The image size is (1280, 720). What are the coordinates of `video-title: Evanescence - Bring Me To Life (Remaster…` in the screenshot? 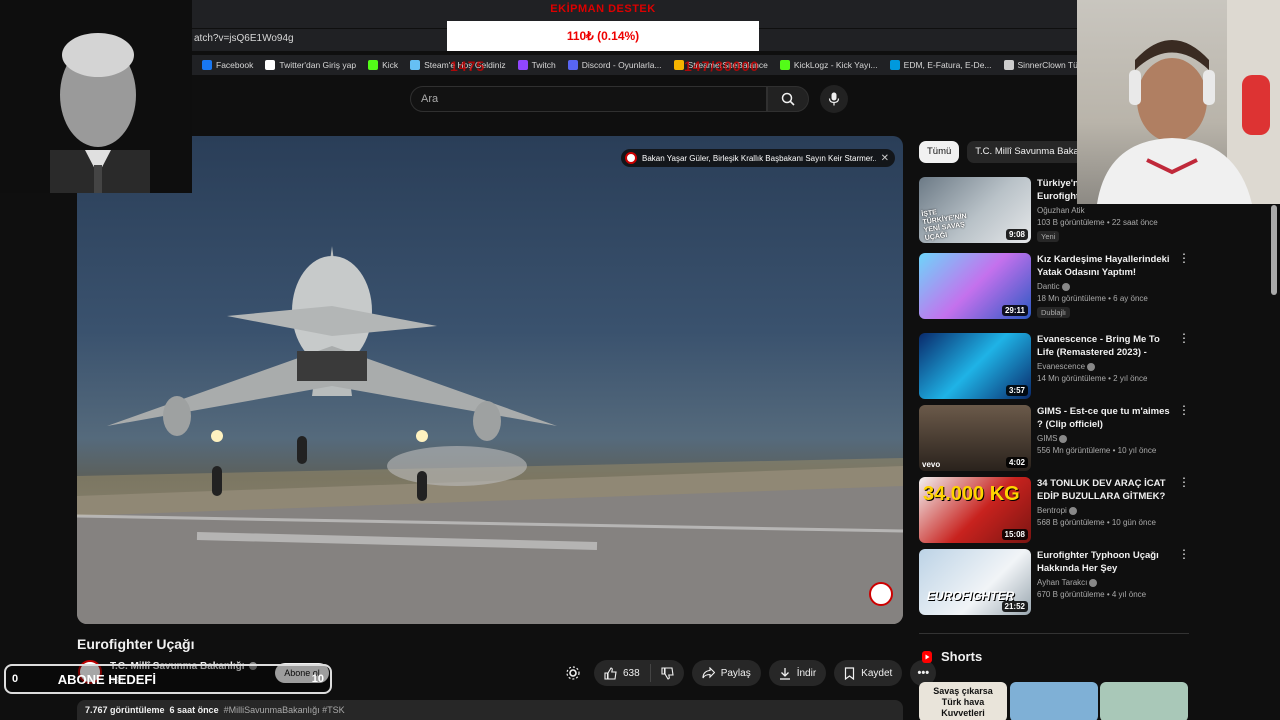 It's located at (1106, 346).